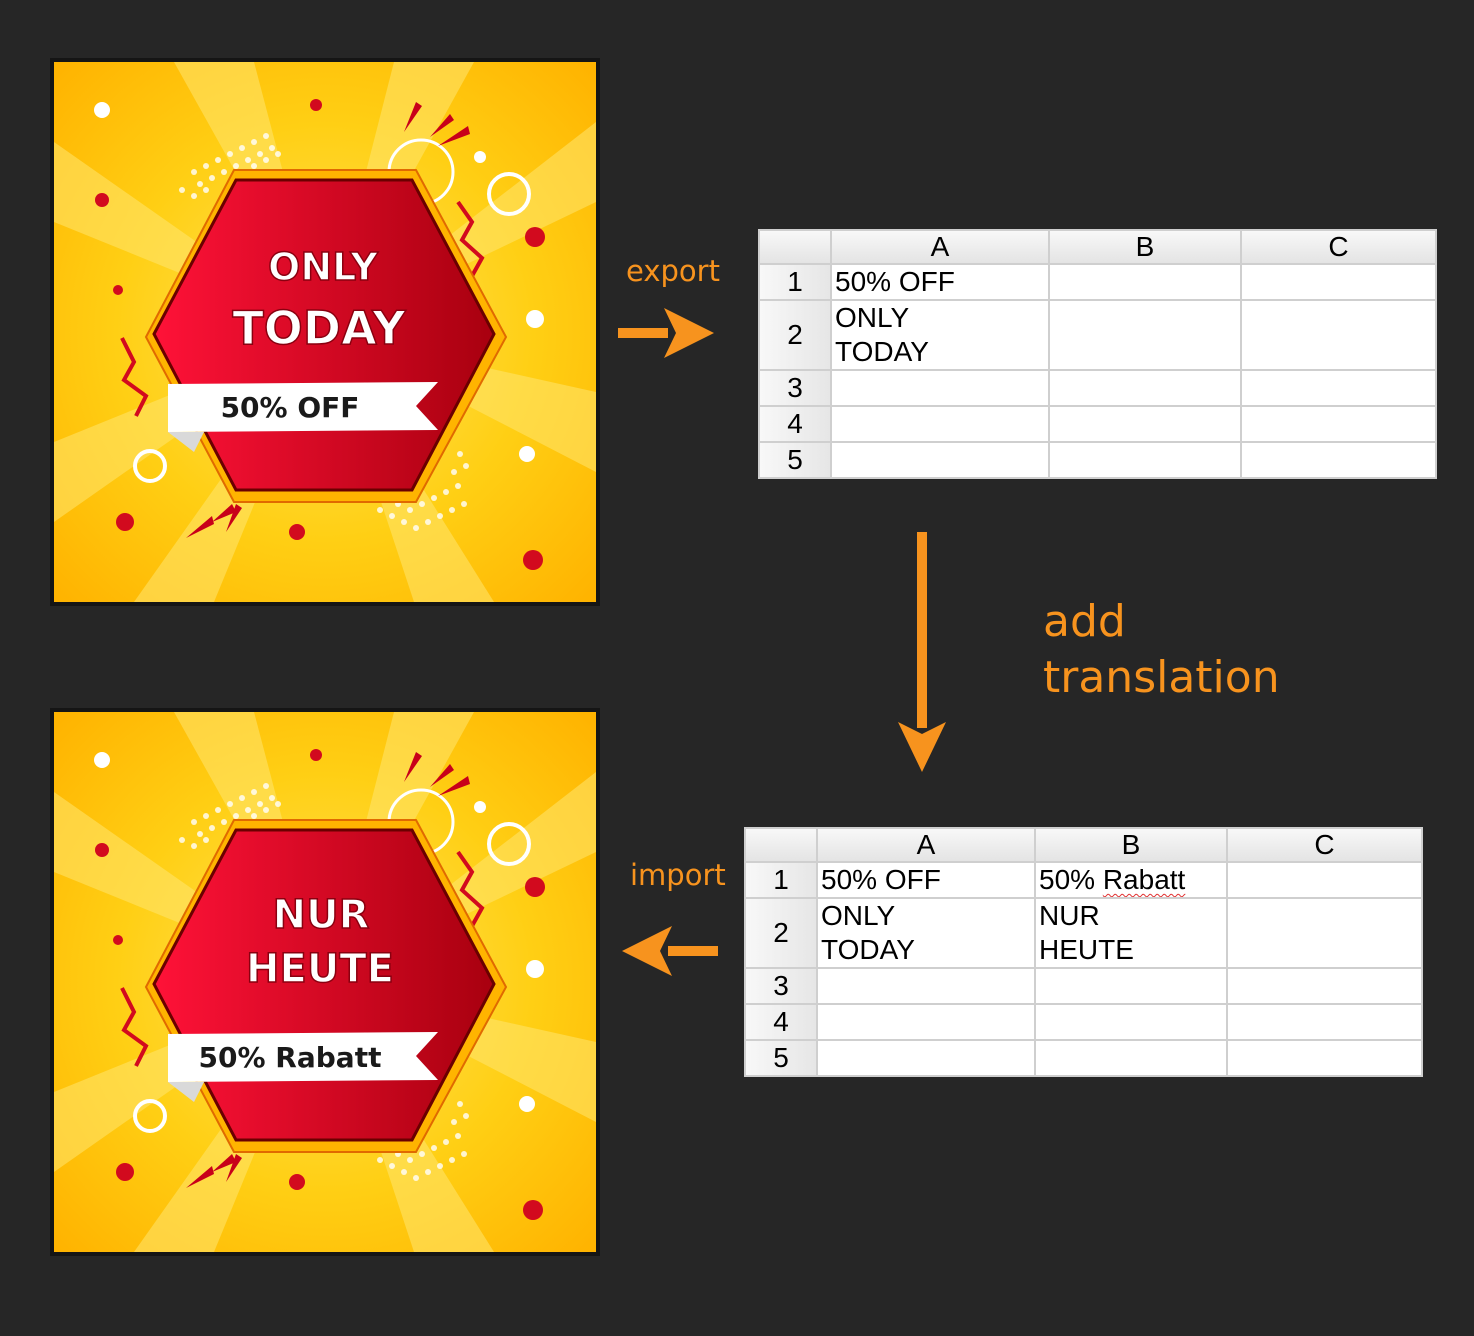  I want to click on cell-b2-line-2: HEUTE, so click(1086, 949).